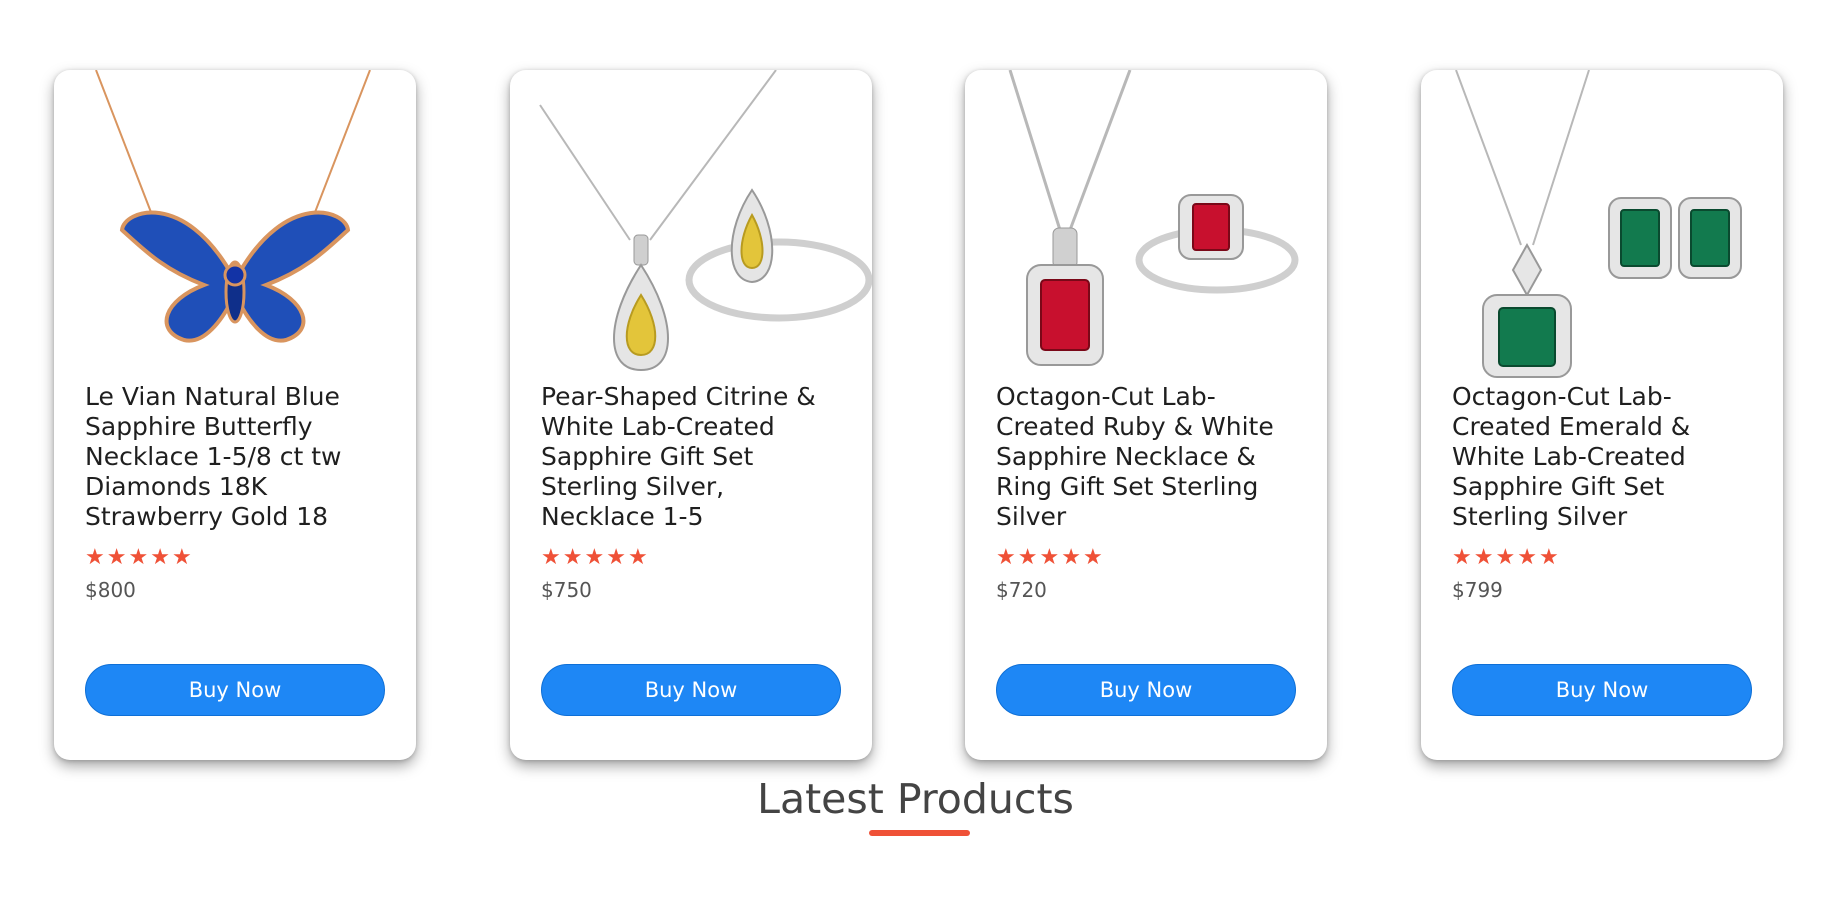 The width and height of the screenshot is (1831, 911). What do you see at coordinates (915, 799) in the screenshot?
I see `section-title: Latest Products` at bounding box center [915, 799].